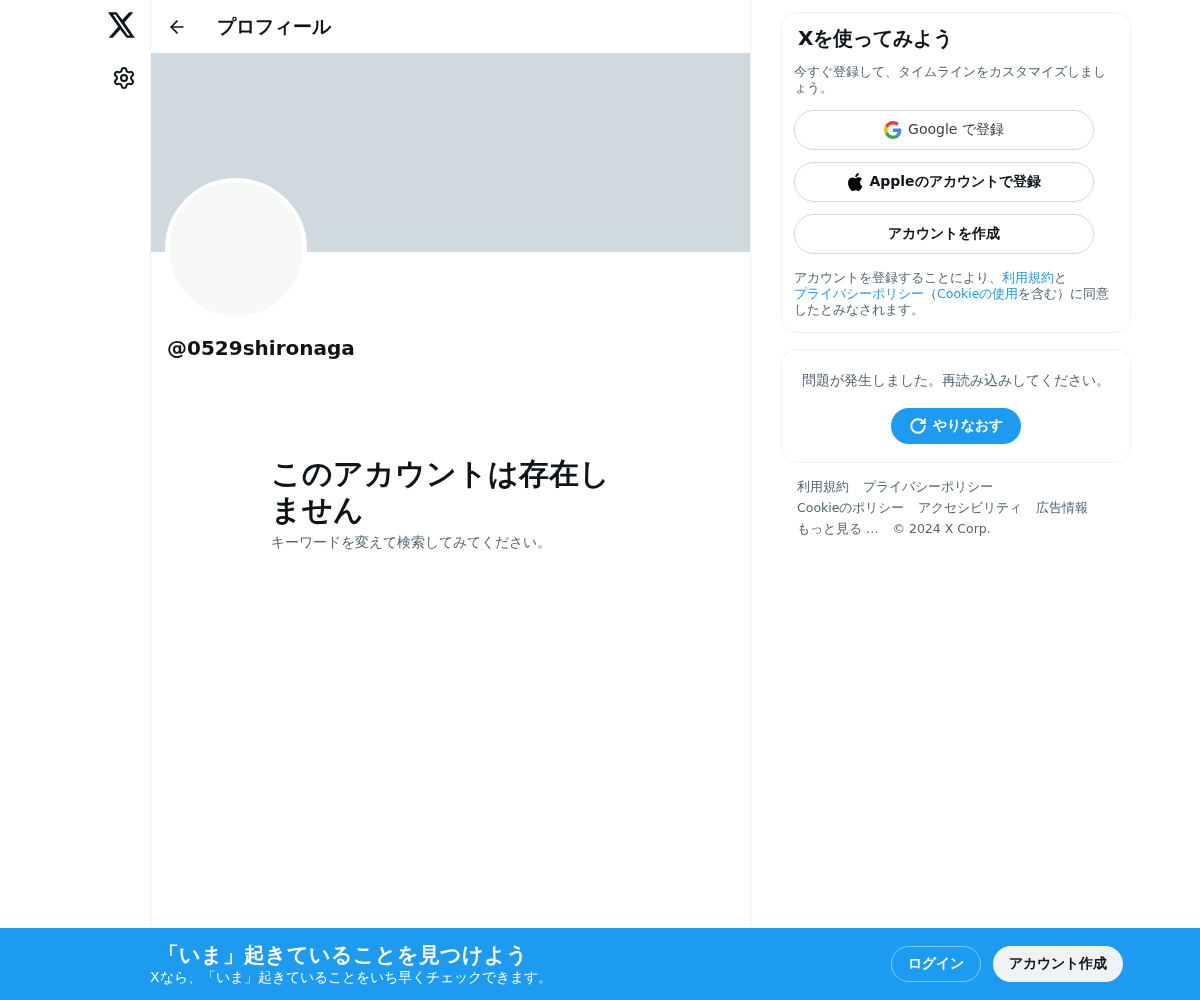 The height and width of the screenshot is (1000, 1200). I want to click on footer-link: Cookieのポリシー, so click(851, 508).